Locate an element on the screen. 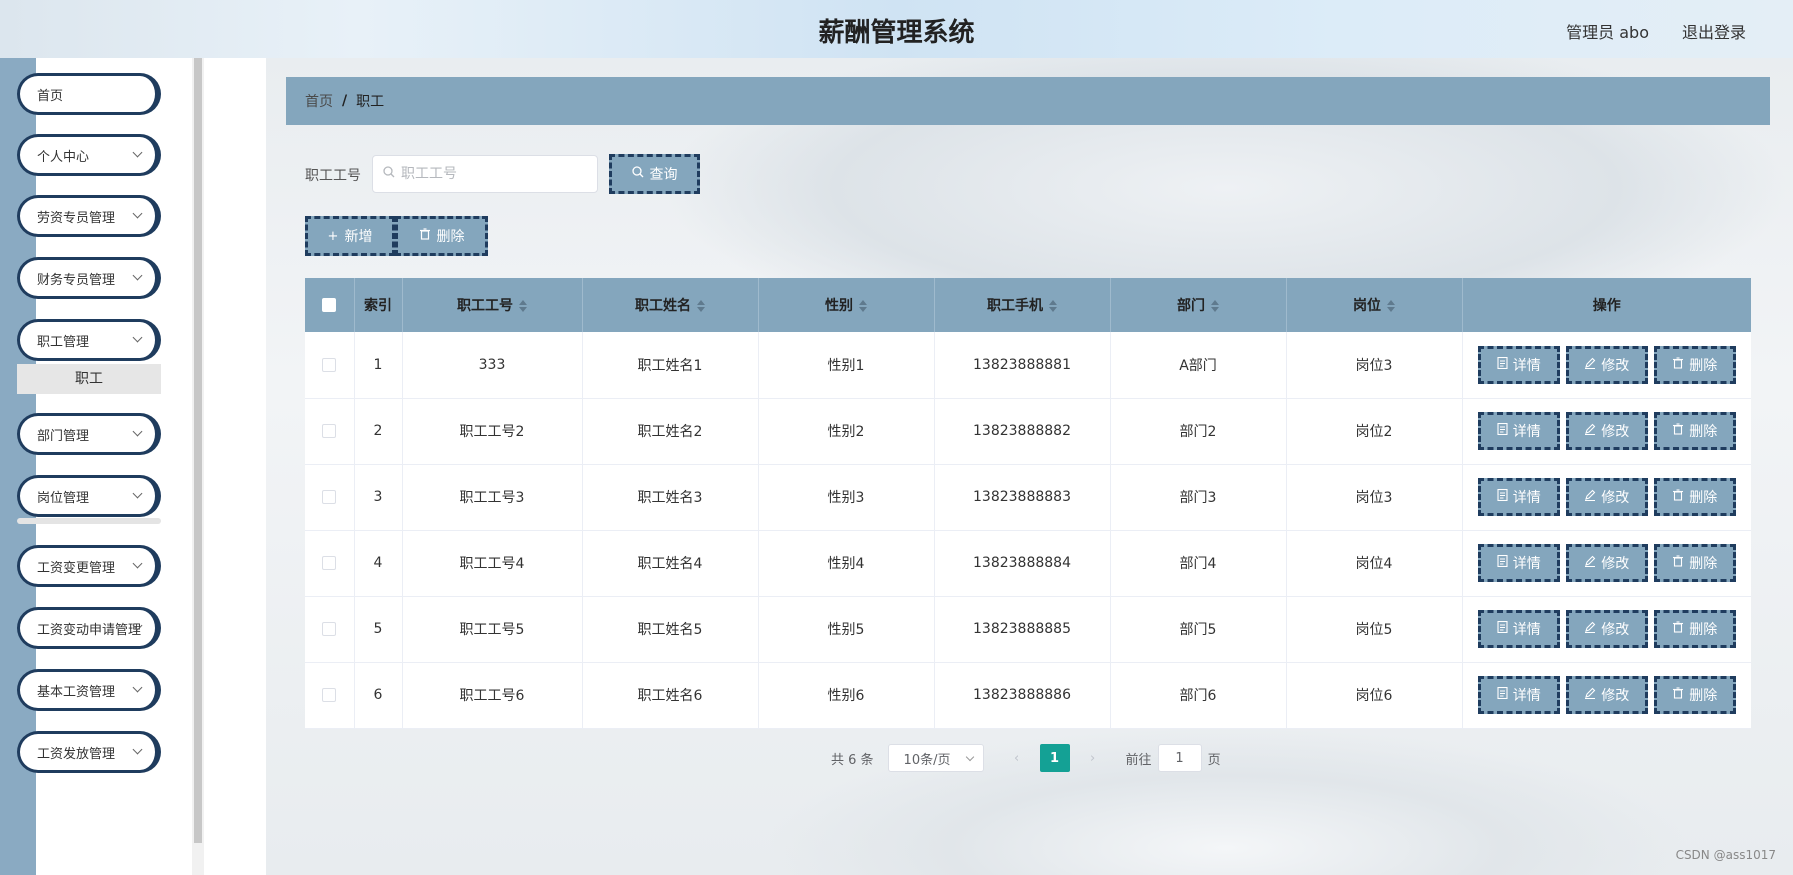 The image size is (1793, 875). page-number-button: 1 is located at coordinates (1054, 758).